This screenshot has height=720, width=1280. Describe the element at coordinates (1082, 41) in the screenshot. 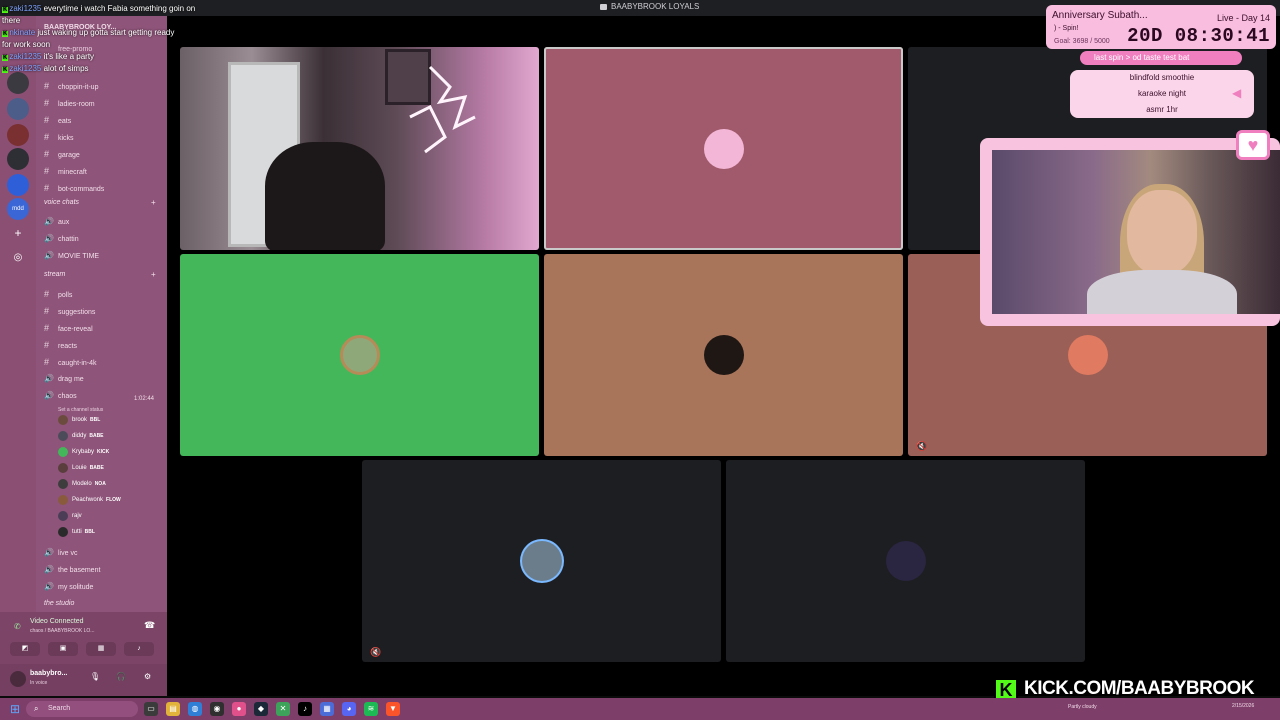

I see `subathon-goal: Goal: 3698 / 5000` at that location.